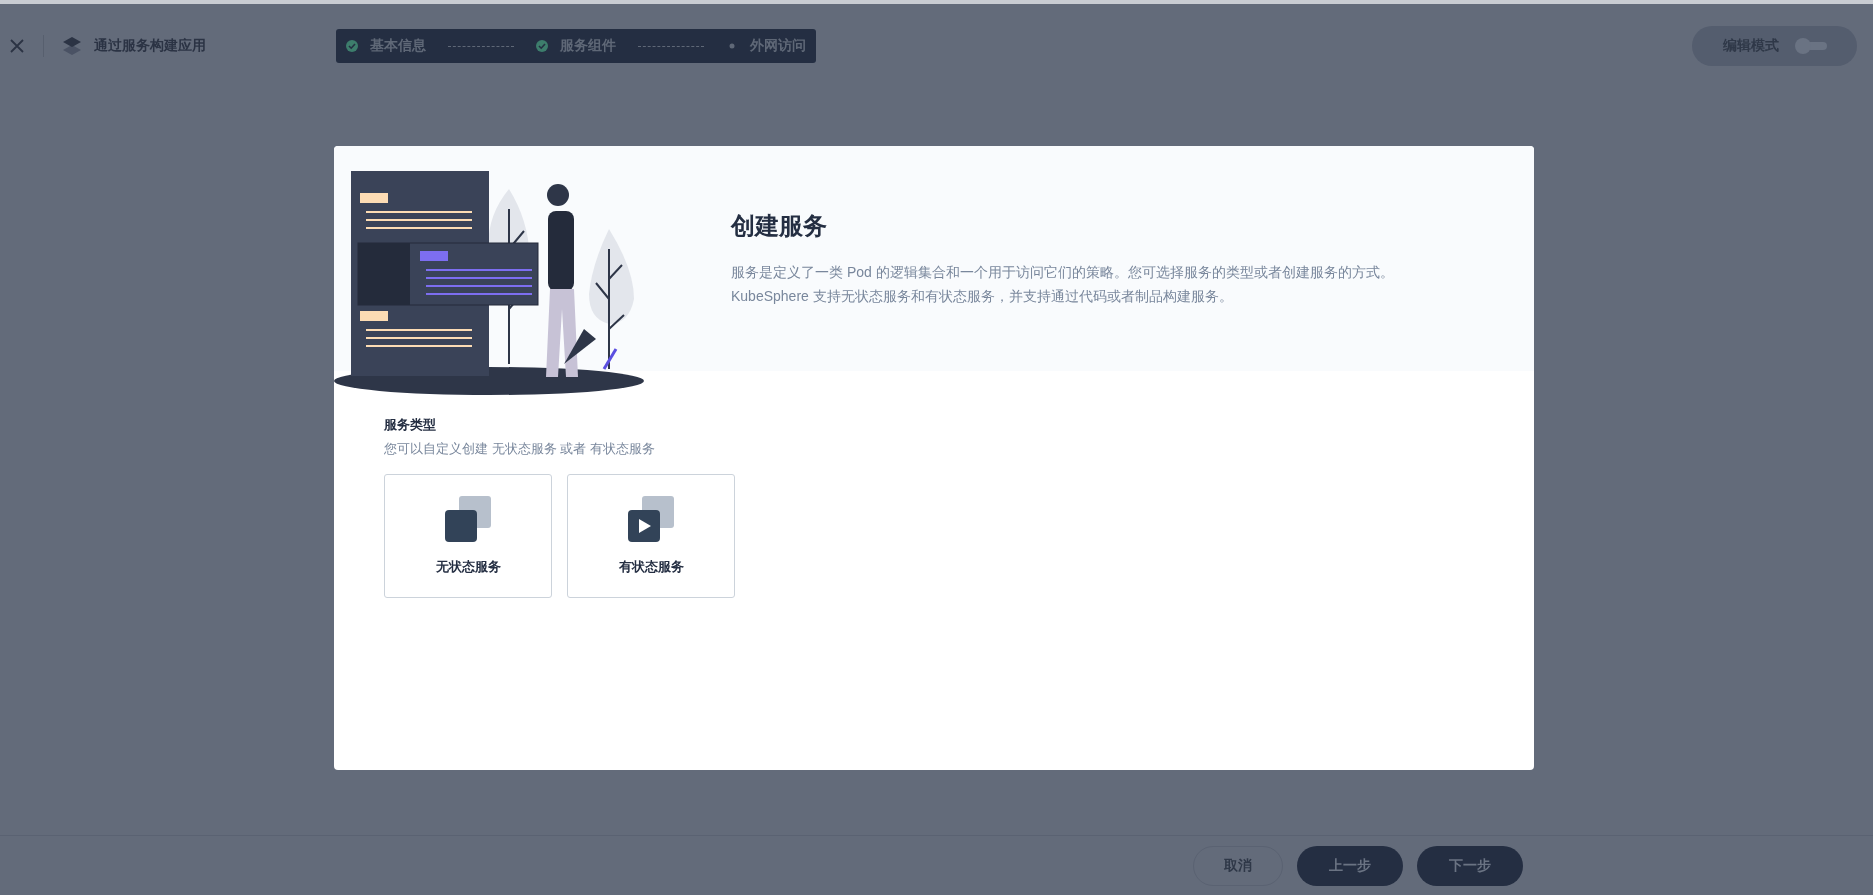  Describe the element at coordinates (1062, 272) in the screenshot. I see `dialog-description: 服务是定义了一类 Pod 的逻辑集合和一个用于访问它们的策略。您可选择服务的类型或者创建服务的方式。` at that location.